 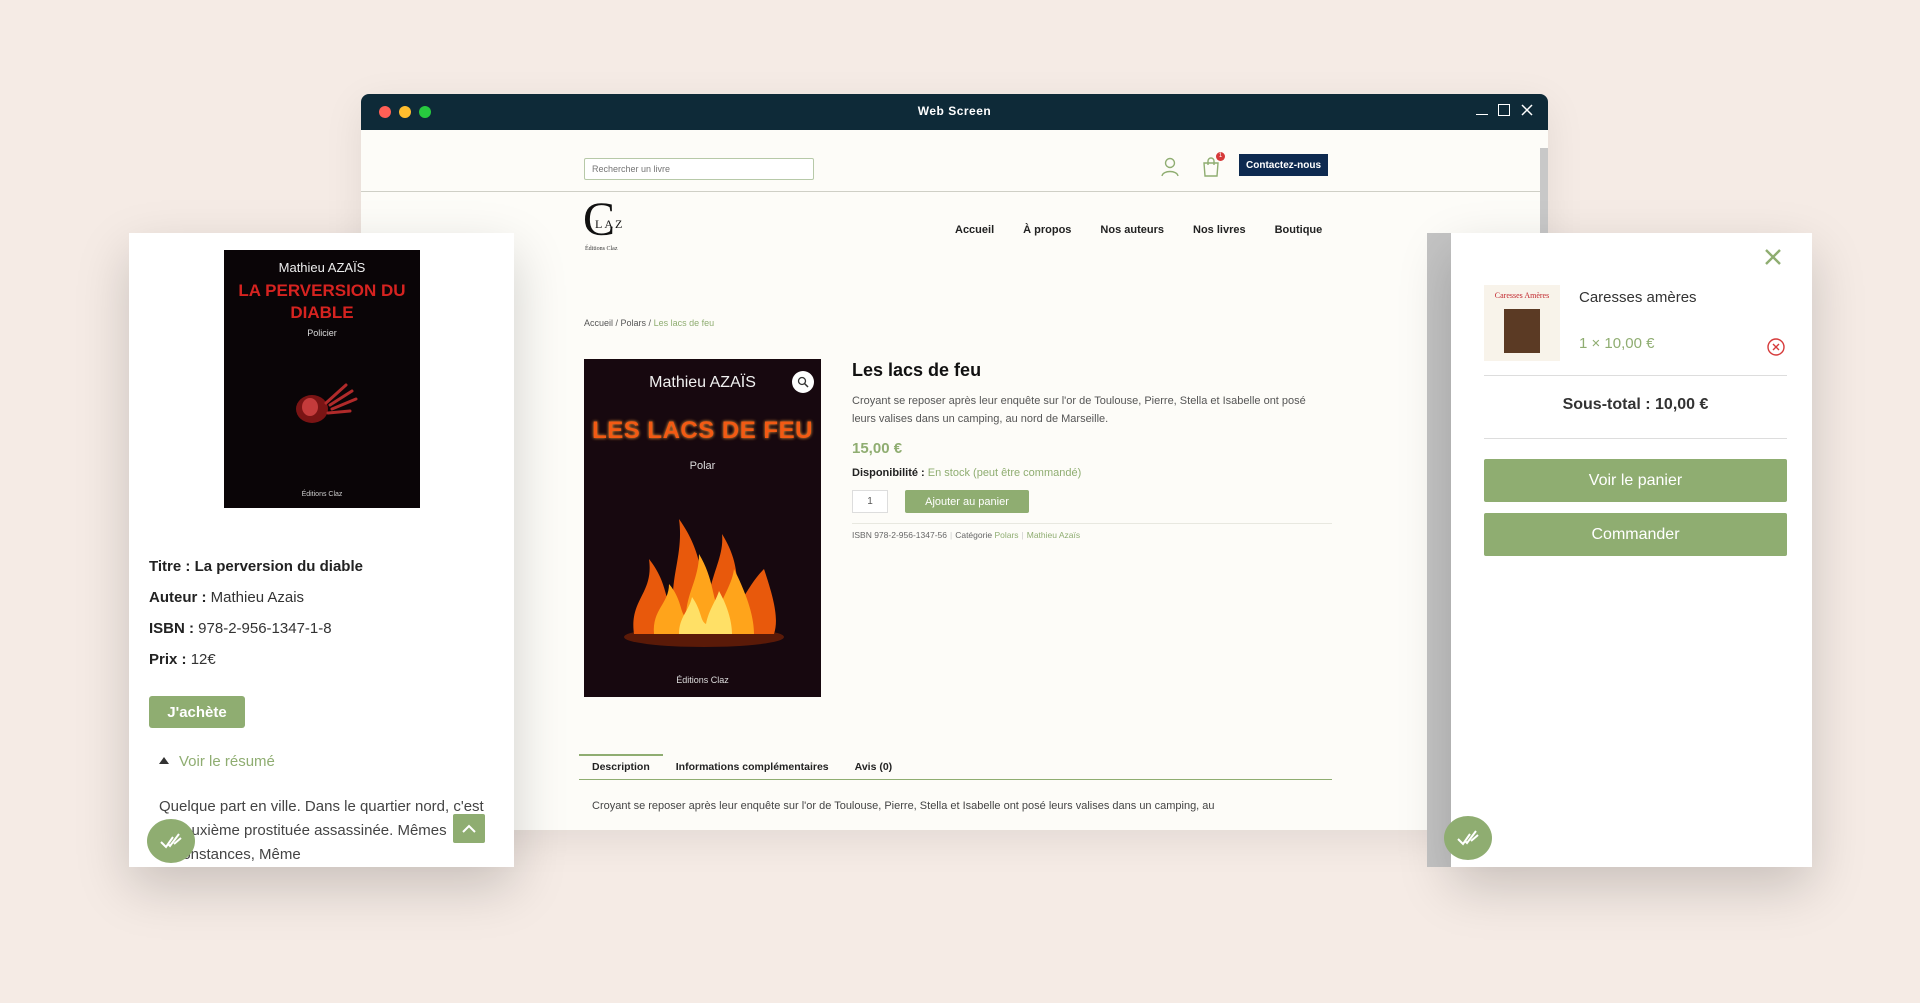 I want to click on cover-genre: Policier, so click(x=322, y=333).